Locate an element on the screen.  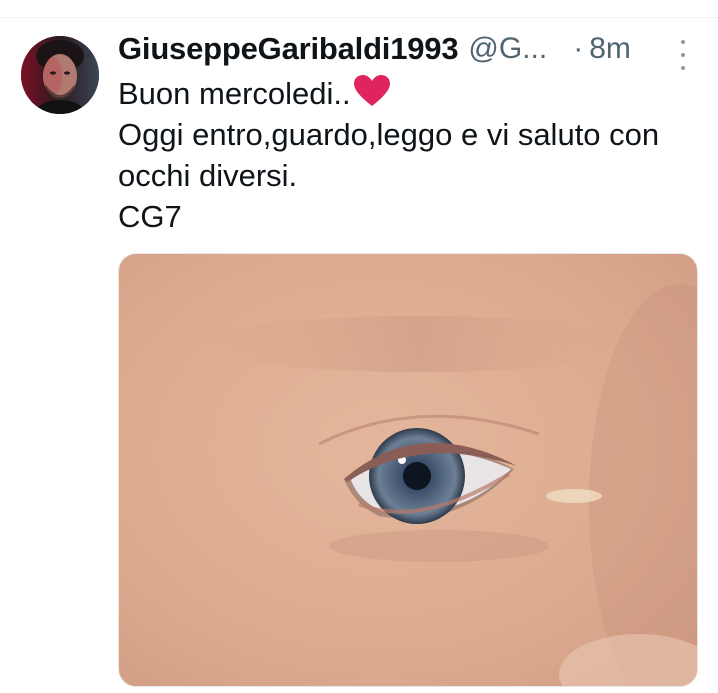
timestamp: 8m is located at coordinates (610, 49).